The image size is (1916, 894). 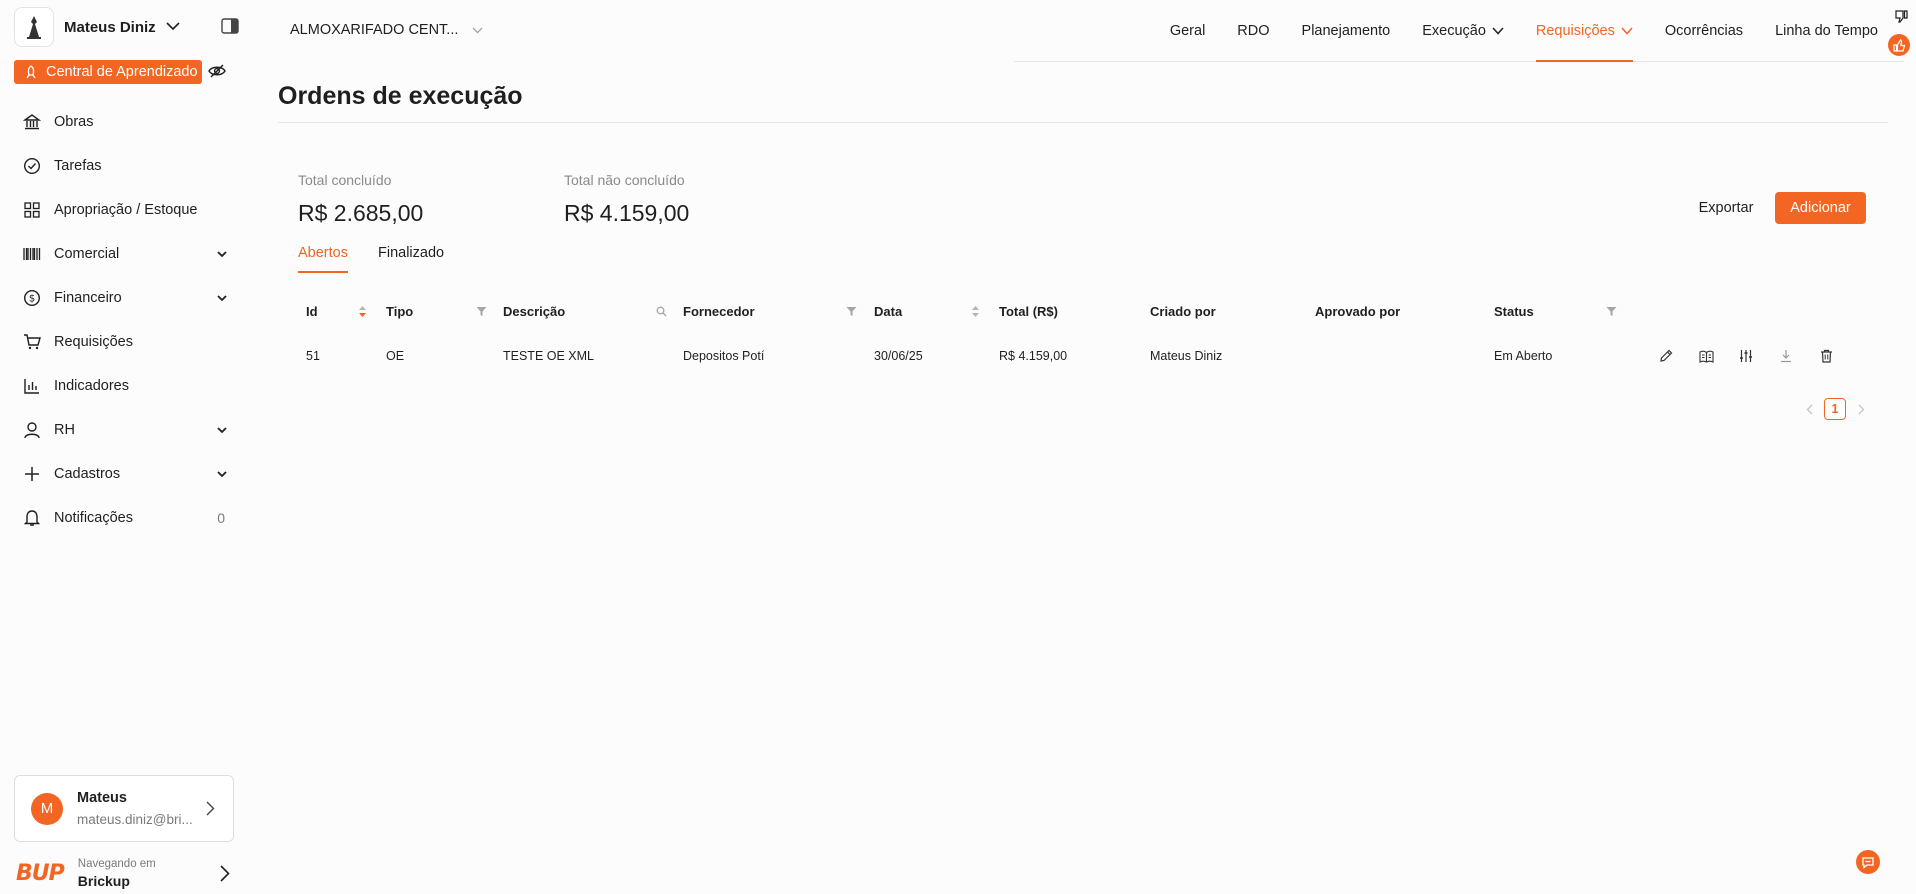 I want to click on tab-label: RDO, so click(x=1253, y=31).